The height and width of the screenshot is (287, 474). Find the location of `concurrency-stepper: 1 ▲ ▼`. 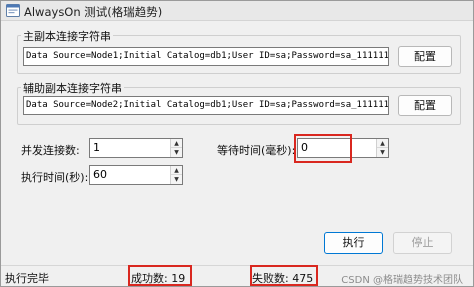

concurrency-stepper: 1 ▲ ▼ is located at coordinates (136, 148).